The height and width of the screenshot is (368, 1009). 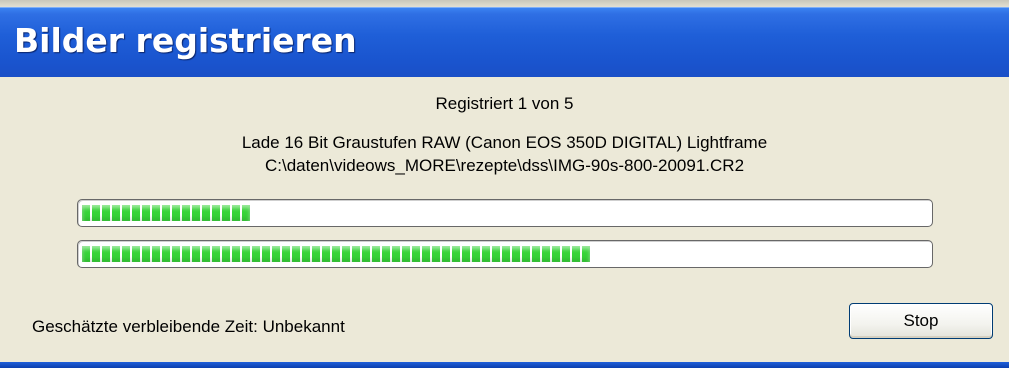 What do you see at coordinates (188, 326) in the screenshot?
I see `remaining-time-text: Geschätzte verbleibende Zeit: Unbekannt` at bounding box center [188, 326].